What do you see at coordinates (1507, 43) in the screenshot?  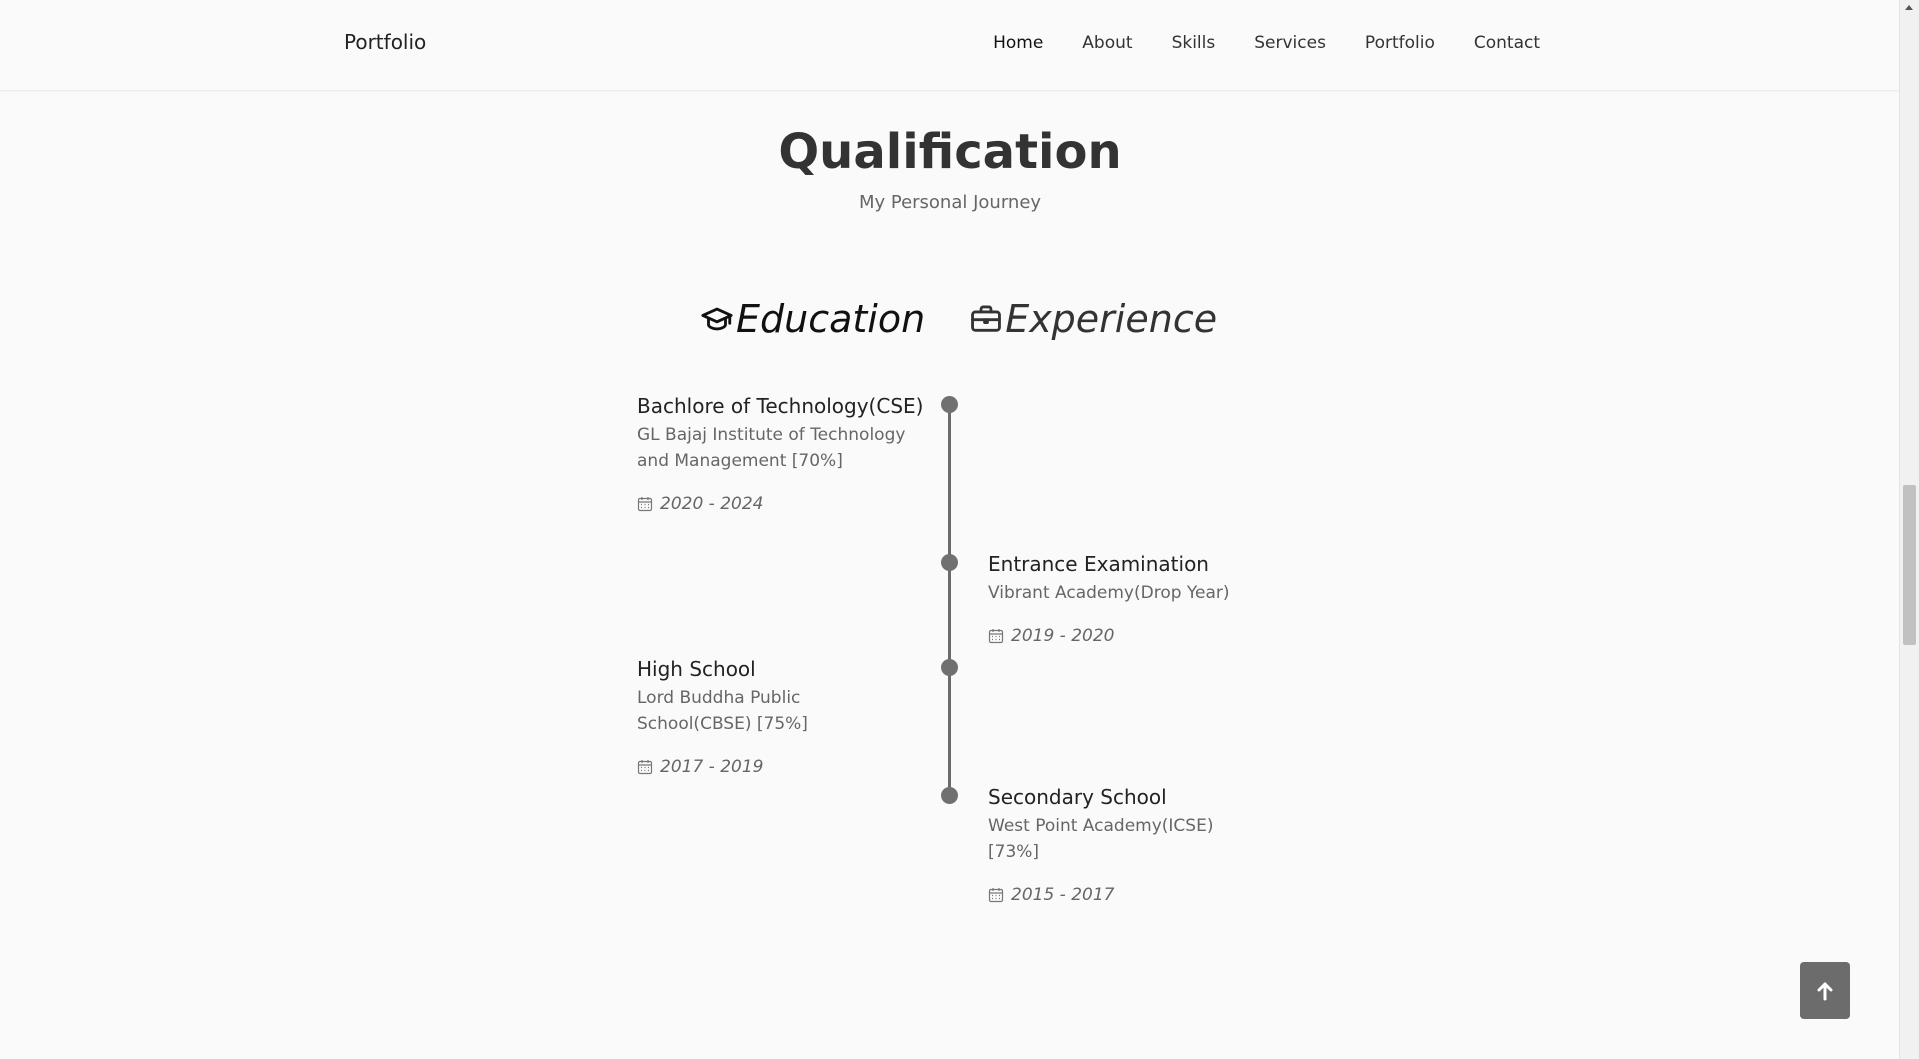 I see `nav-contact: Contact` at bounding box center [1507, 43].